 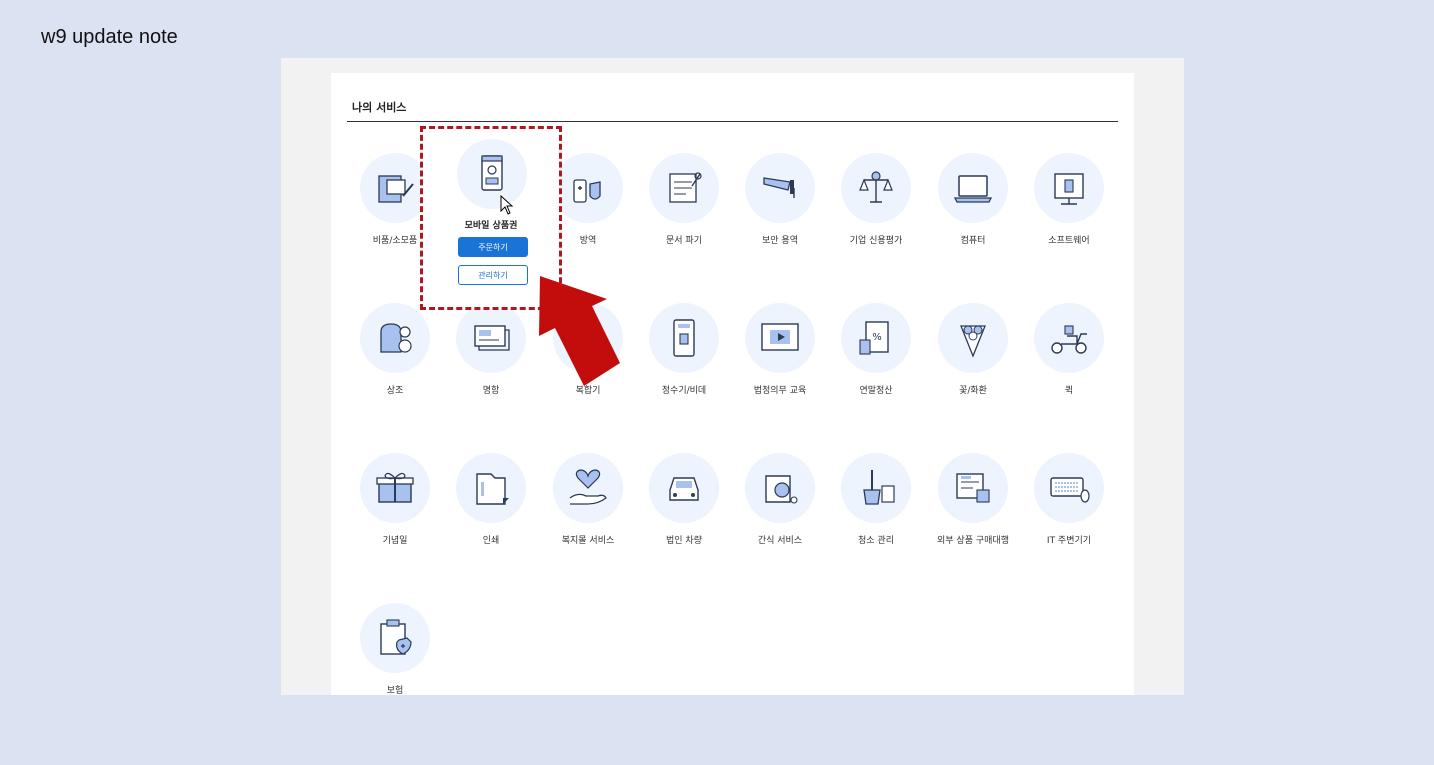 What do you see at coordinates (732, 121) in the screenshot?
I see `section-divider` at bounding box center [732, 121].